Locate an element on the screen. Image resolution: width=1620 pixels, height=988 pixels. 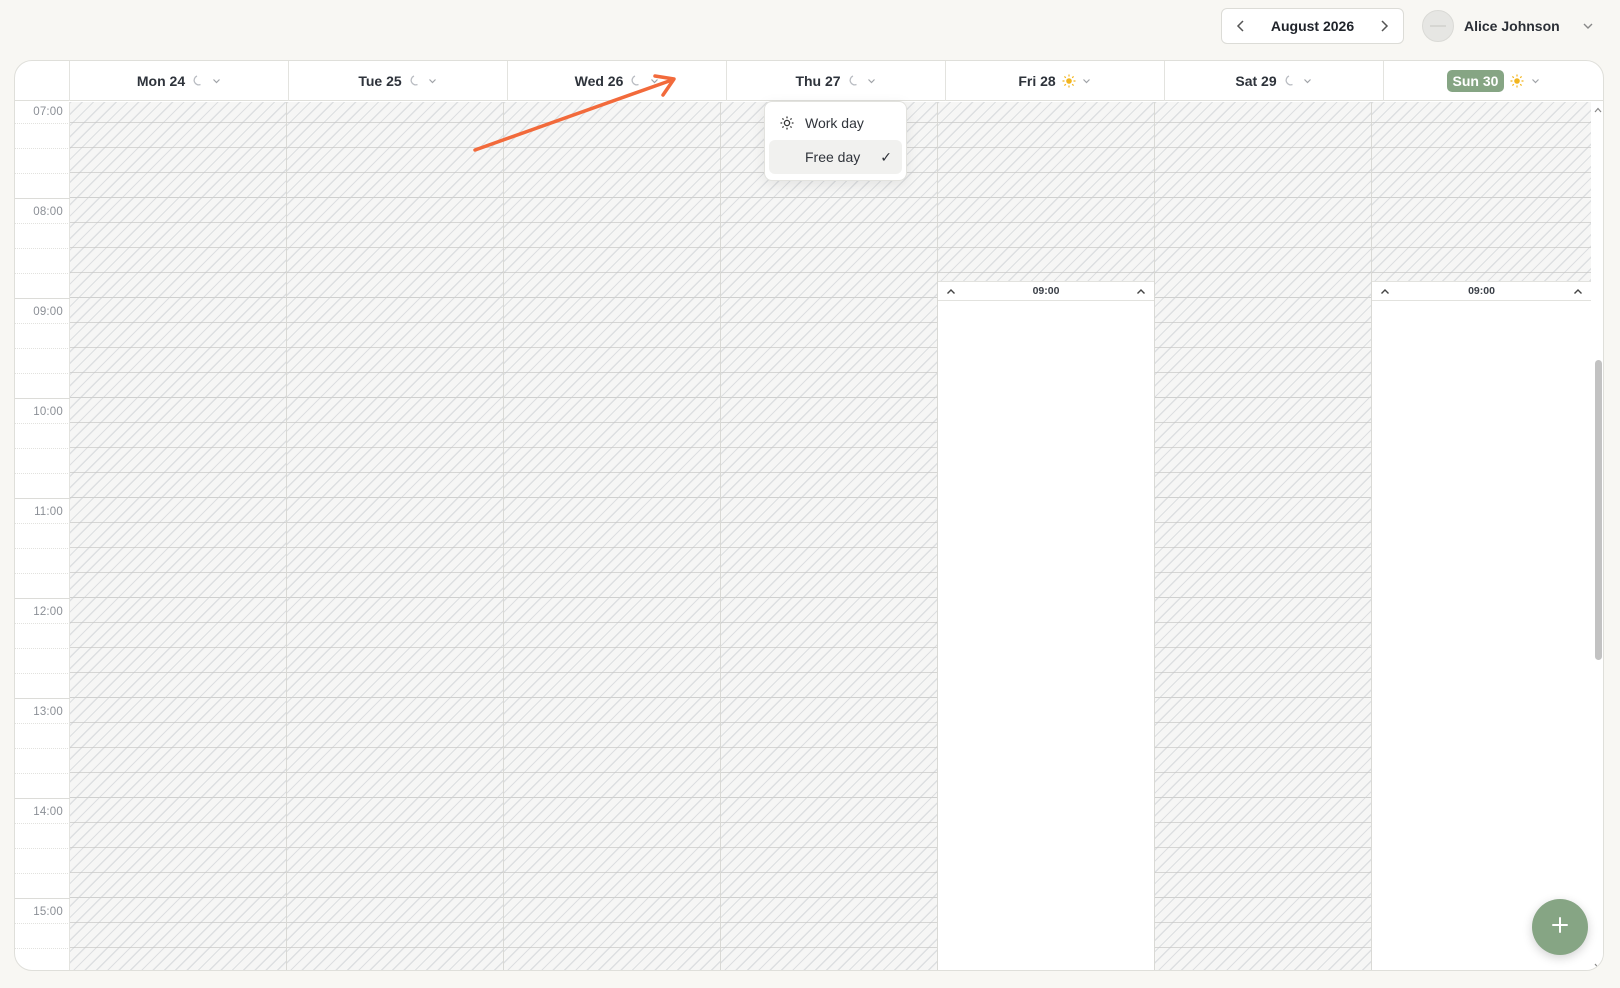
menu-item-free-day: Free day ✓ is located at coordinates (835, 157).